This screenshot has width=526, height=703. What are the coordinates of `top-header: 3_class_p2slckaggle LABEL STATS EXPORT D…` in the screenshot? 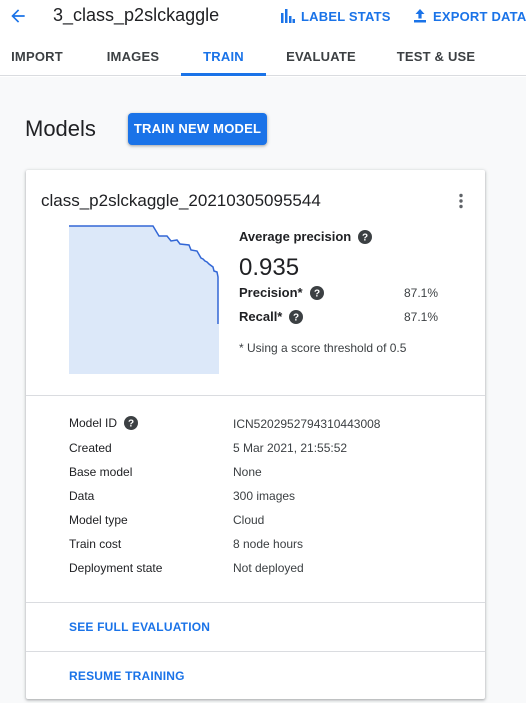 It's located at (263, 18).